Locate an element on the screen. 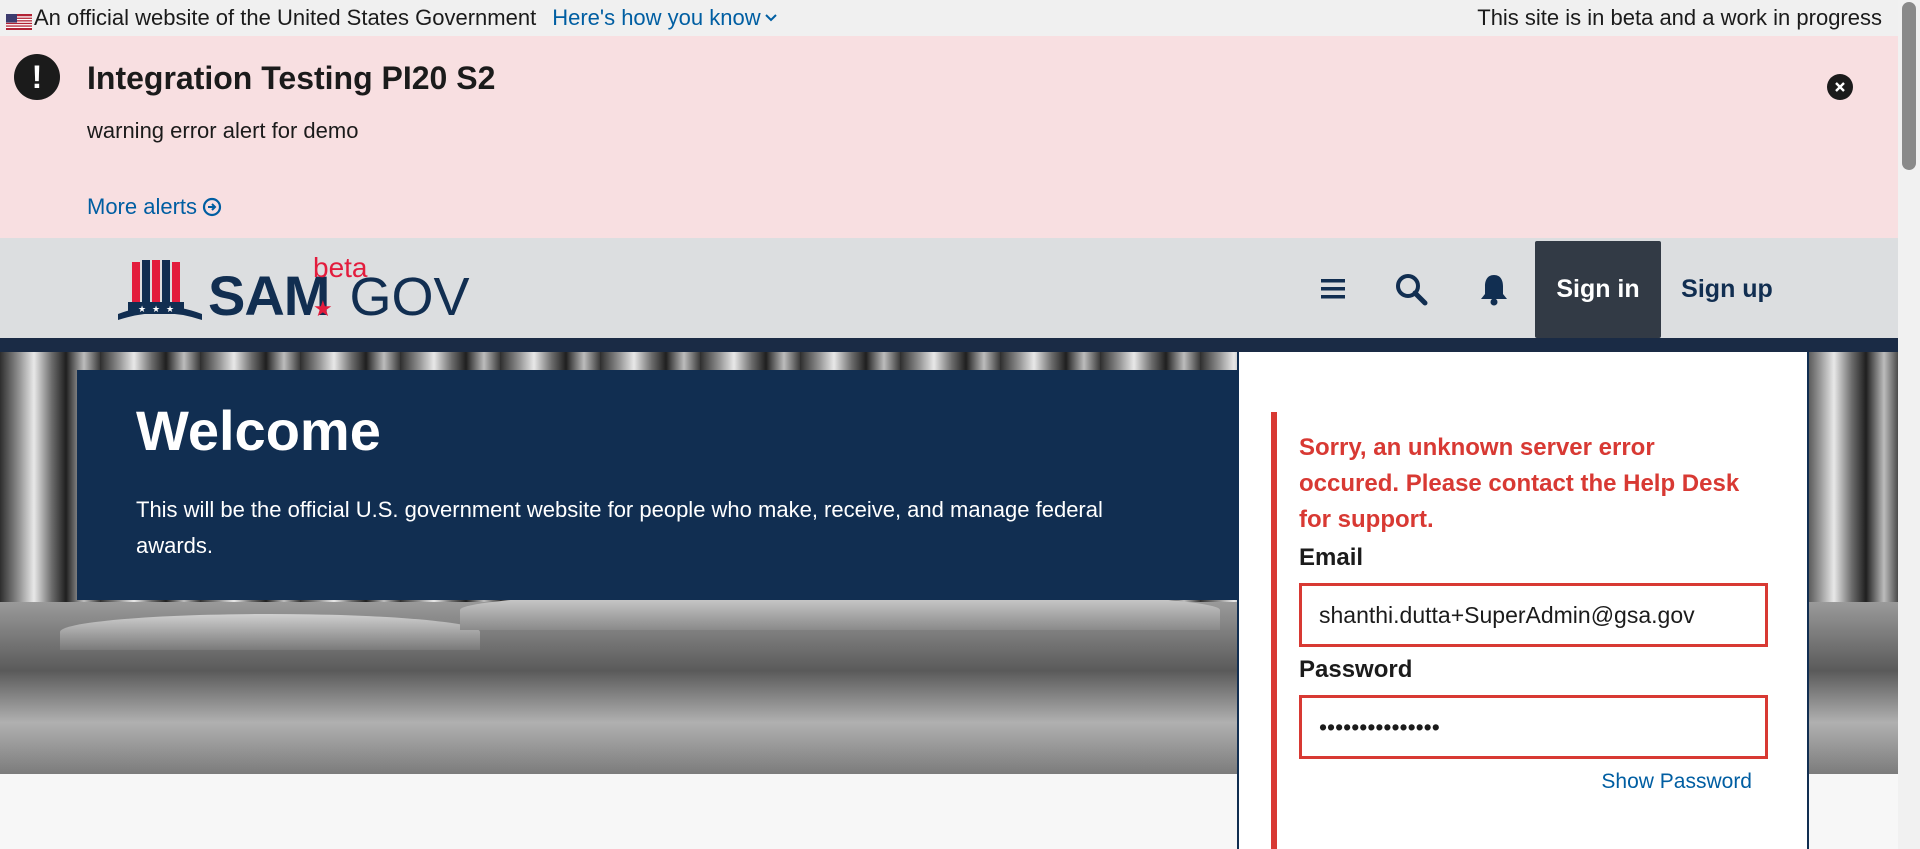  close-icon is located at coordinates (1840, 87).